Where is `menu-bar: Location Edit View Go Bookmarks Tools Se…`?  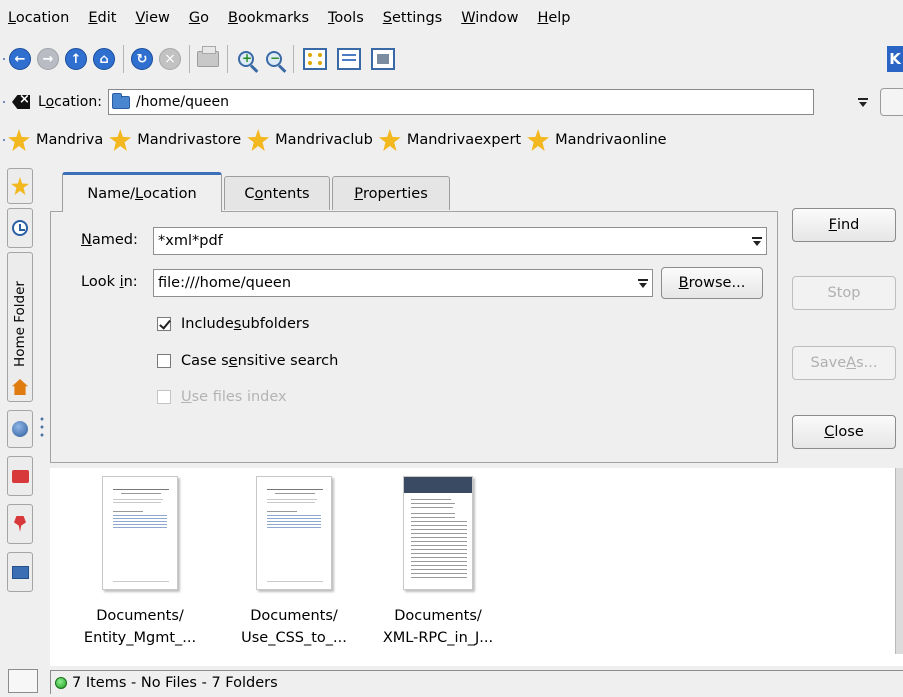 menu-bar: Location Edit View Go Bookmarks Tools Se… is located at coordinates (451, 18).